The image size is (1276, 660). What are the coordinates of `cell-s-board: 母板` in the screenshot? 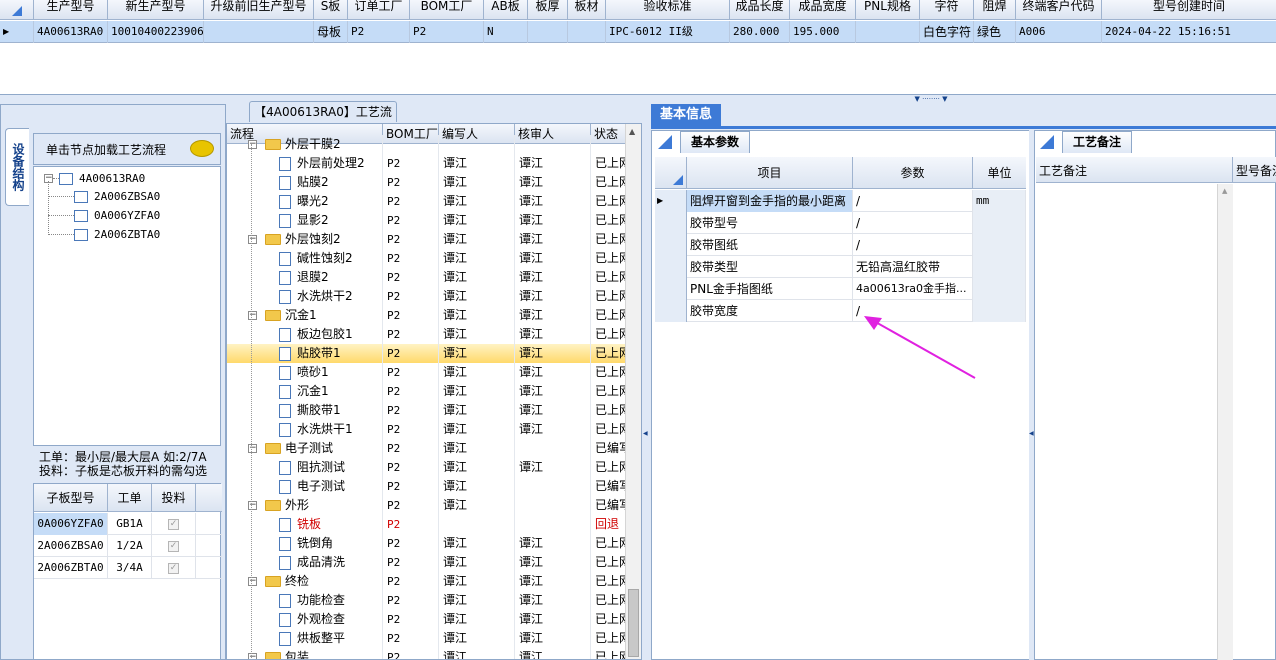 It's located at (331, 32).